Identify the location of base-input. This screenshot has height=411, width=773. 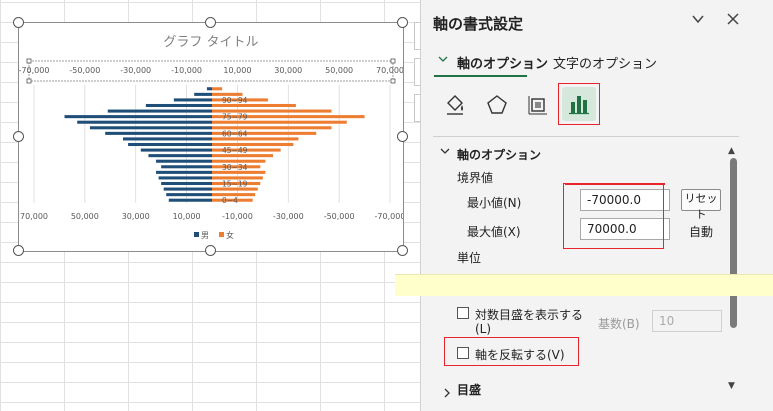
(687, 321).